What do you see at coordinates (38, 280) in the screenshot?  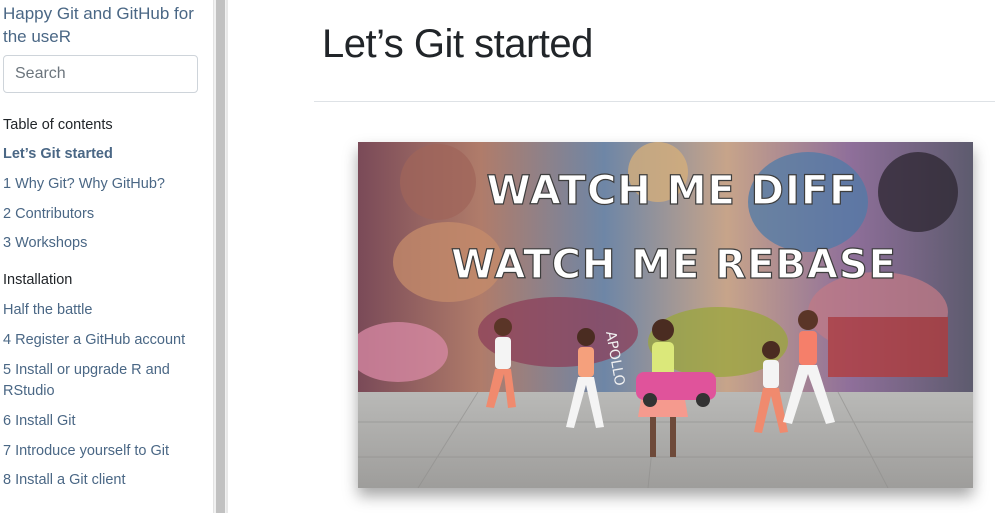 I see `toc-section-installation: Installation` at bounding box center [38, 280].